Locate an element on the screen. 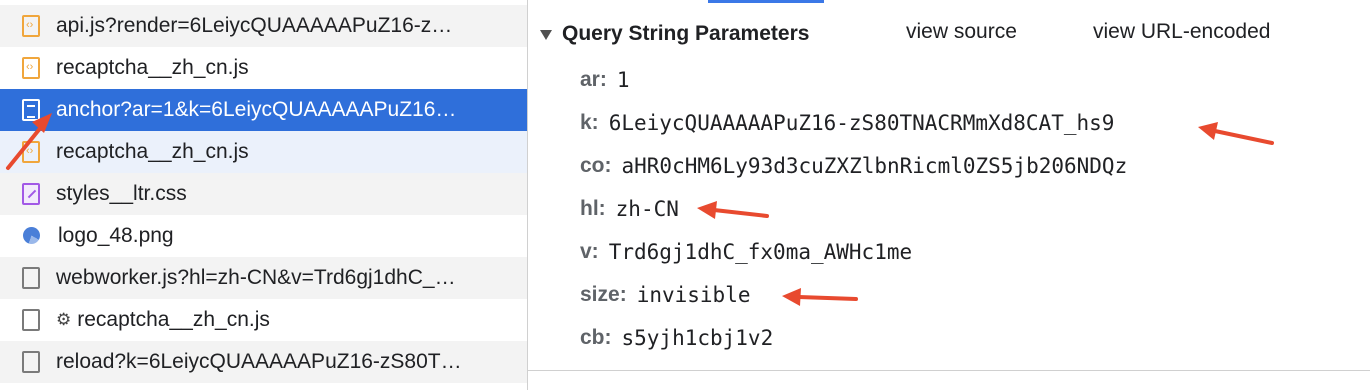 The width and height of the screenshot is (1370, 390). arrow-to-size-param is located at coordinates (820, 297).